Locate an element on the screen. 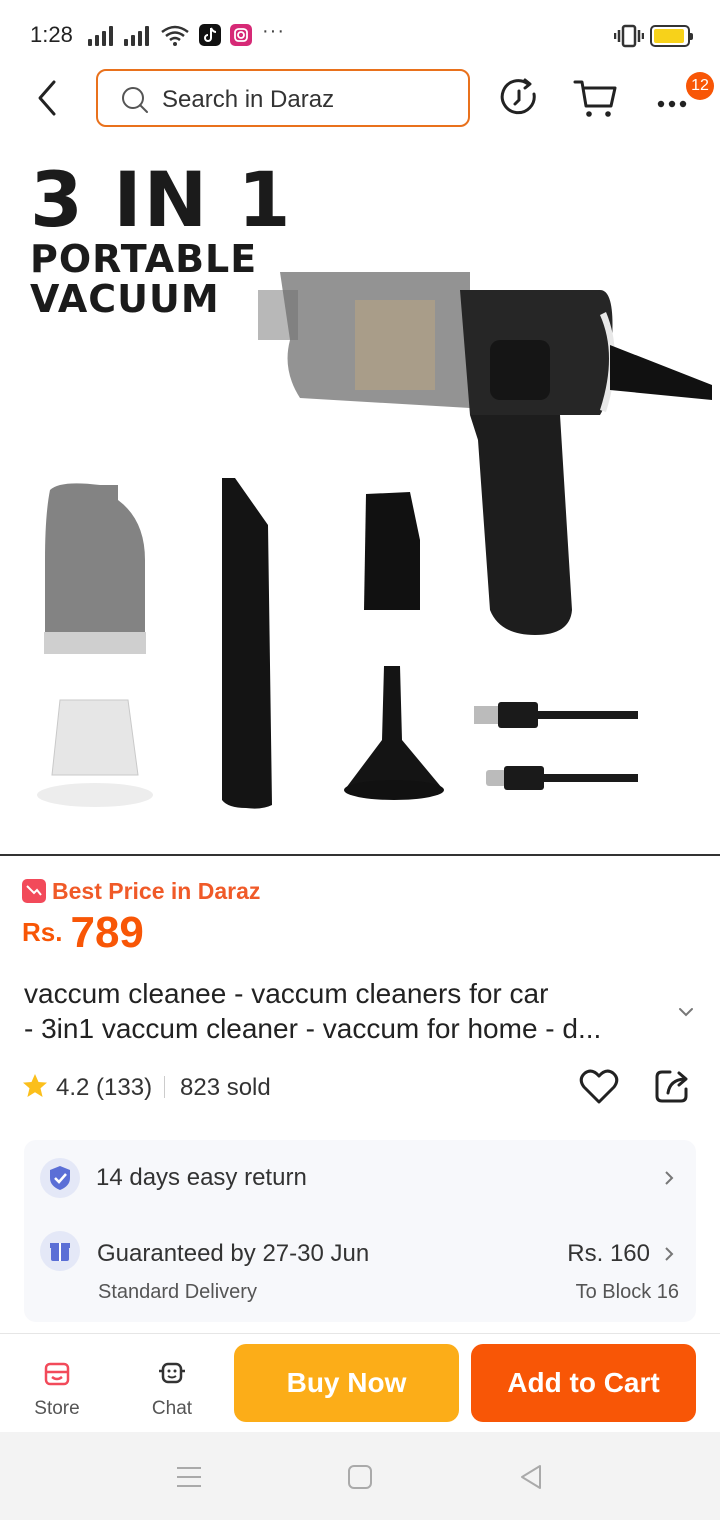 This screenshot has height=1520, width=720. shield-icon is located at coordinates (60, 1178).